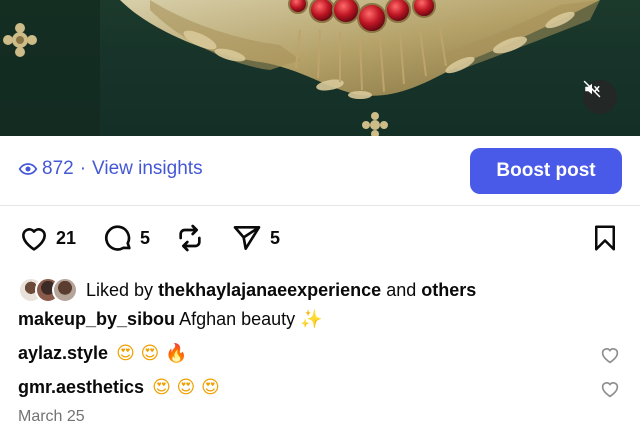  What do you see at coordinates (96, 319) in the screenshot?
I see `caption-username: makeup_by_sibou` at bounding box center [96, 319].